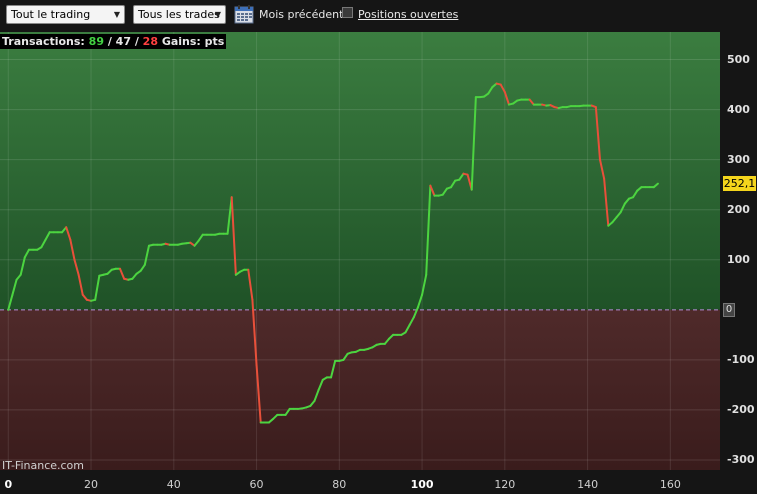 The width and height of the screenshot is (757, 494). I want to click on y-tick-label: 500, so click(738, 59).